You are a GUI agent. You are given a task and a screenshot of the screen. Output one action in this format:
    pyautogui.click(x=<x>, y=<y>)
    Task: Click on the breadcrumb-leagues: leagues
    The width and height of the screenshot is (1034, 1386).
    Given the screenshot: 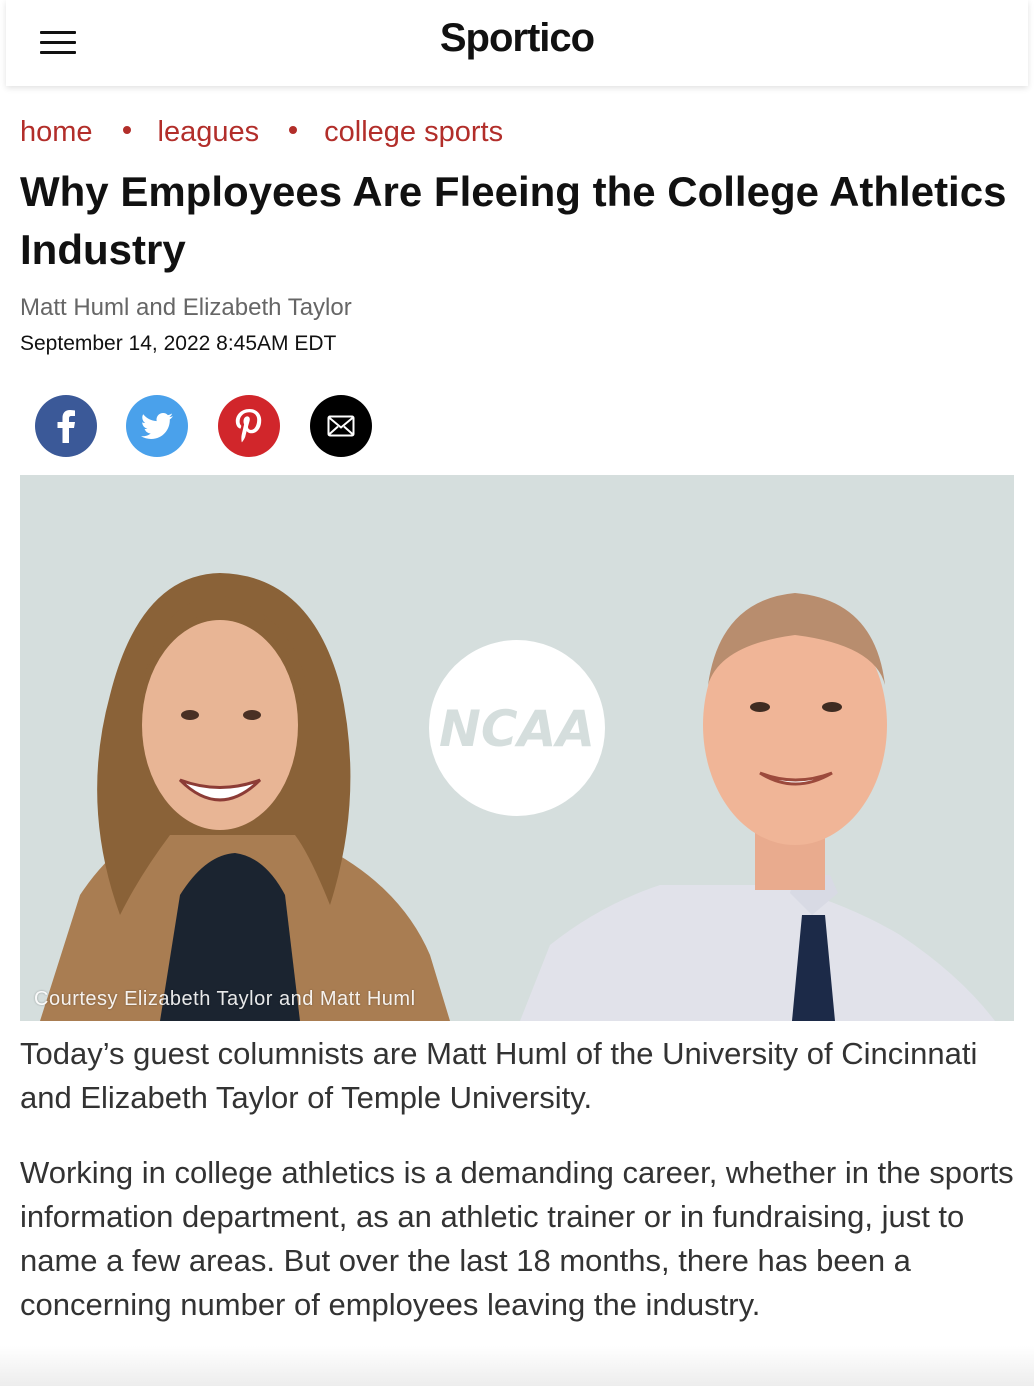 What is the action you would take?
    pyautogui.click(x=209, y=132)
    